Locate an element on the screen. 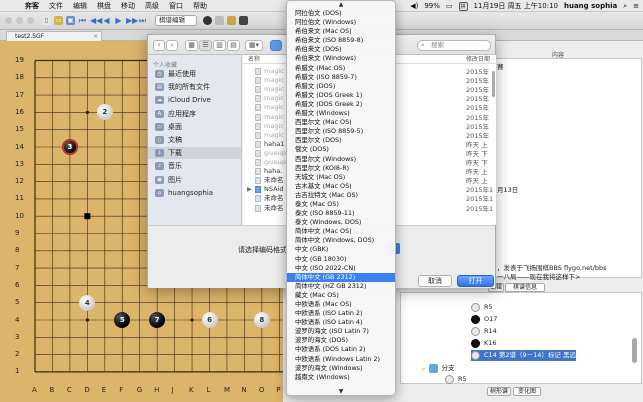 This screenshot has width=643, height=402. tab-close-icon: × is located at coordinates (95, 36).